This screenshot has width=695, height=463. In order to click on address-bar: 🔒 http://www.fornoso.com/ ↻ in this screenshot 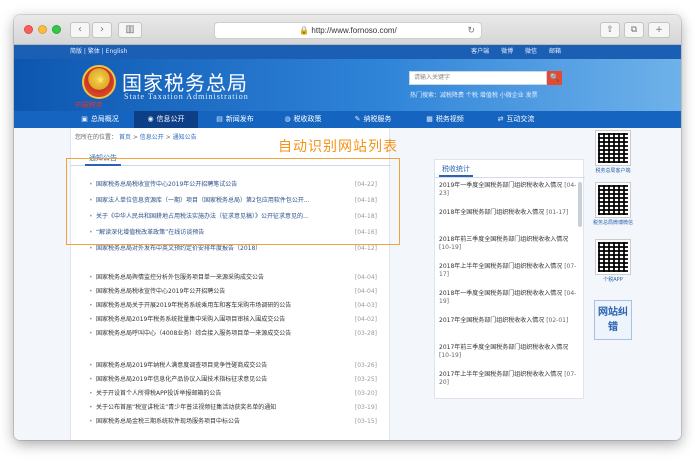, I will do `click(348, 30)`.